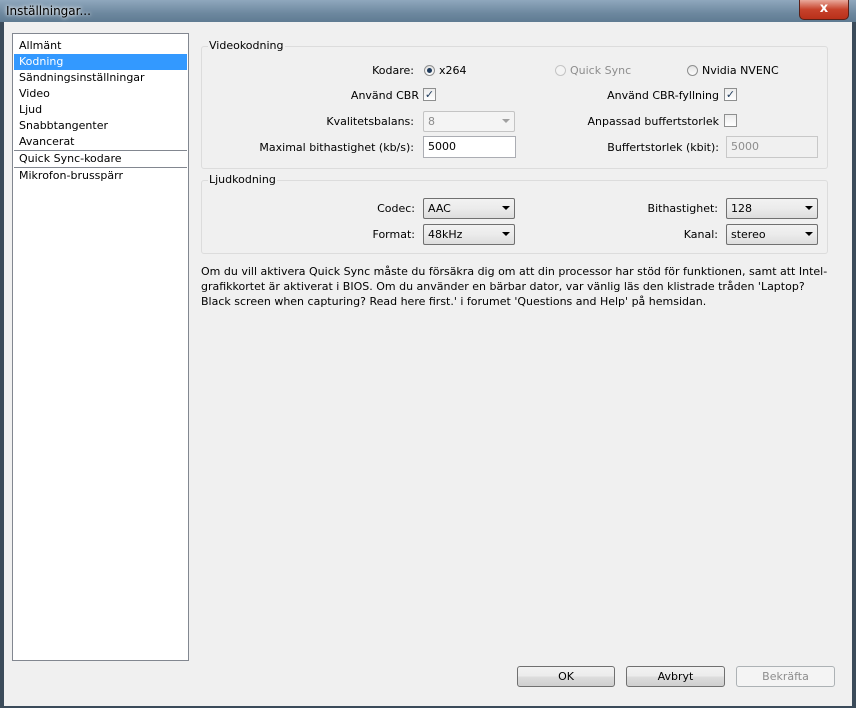  Describe the element at coordinates (692, 70) in the screenshot. I see `encoder-nvenc-radio` at that location.